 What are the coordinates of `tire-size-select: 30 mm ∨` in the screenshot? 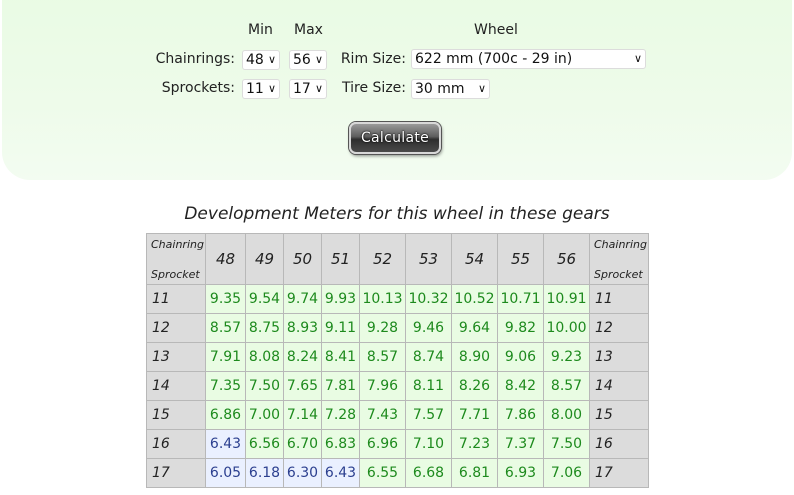 It's located at (450, 89).